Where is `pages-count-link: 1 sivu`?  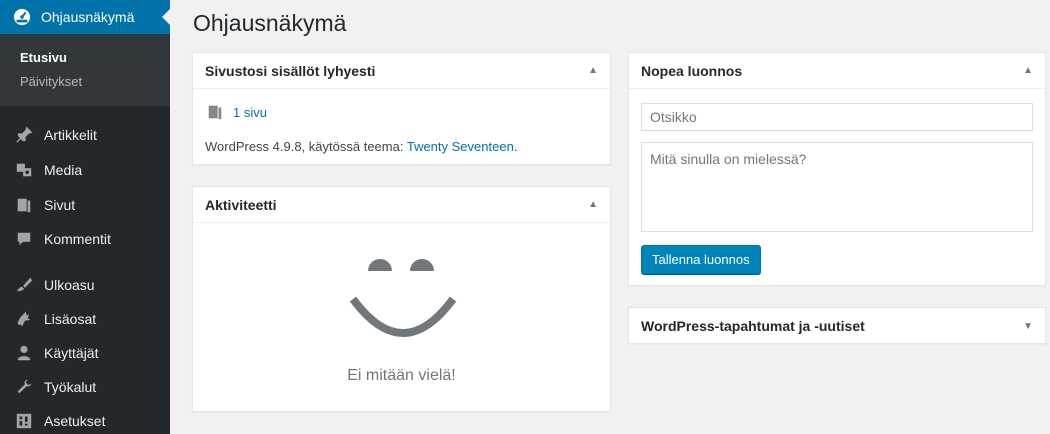
pages-count-link: 1 sivu is located at coordinates (236, 112).